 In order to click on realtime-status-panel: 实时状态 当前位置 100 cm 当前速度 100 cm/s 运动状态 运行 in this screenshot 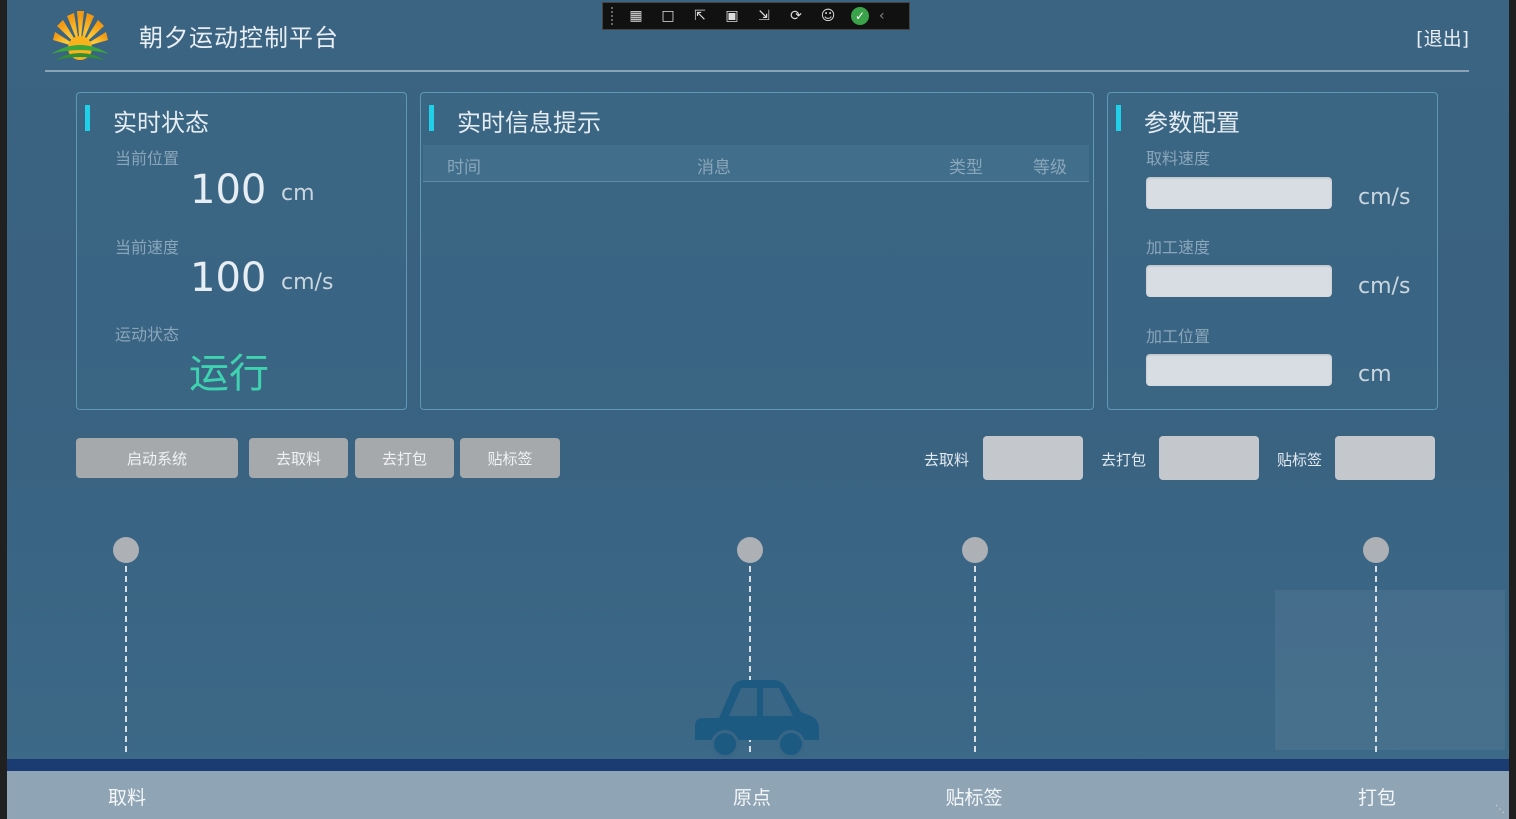, I will do `click(241, 251)`.